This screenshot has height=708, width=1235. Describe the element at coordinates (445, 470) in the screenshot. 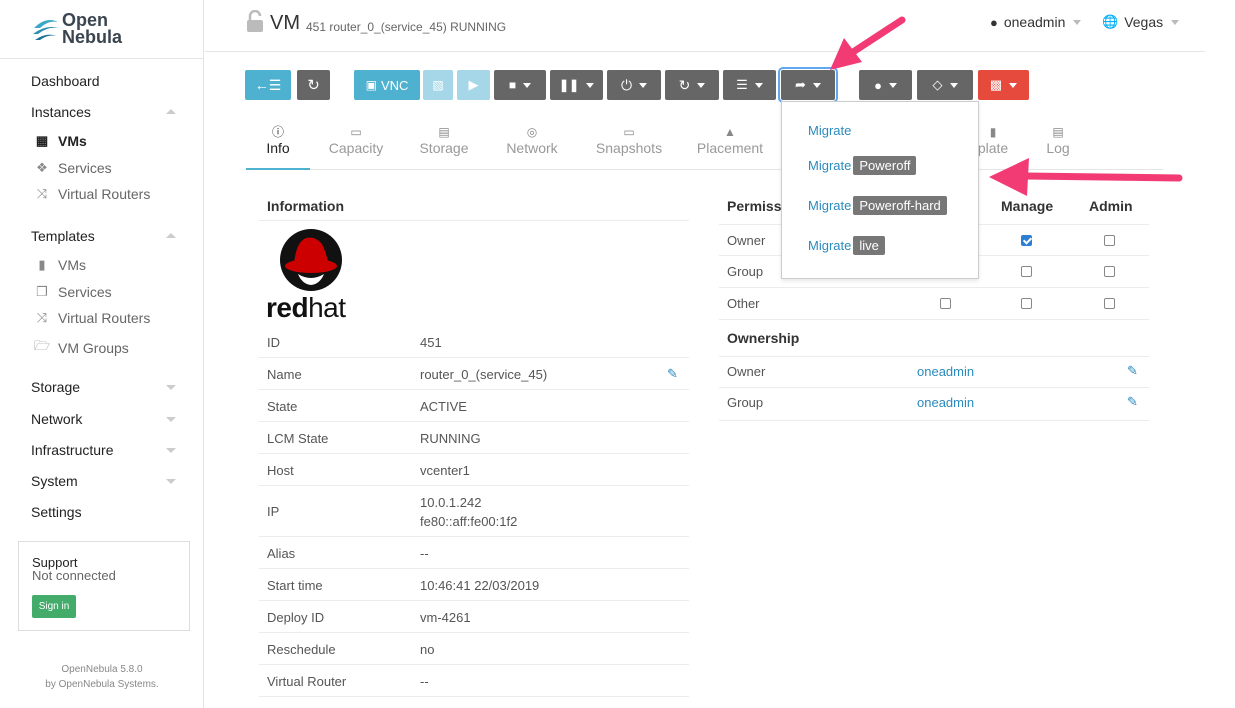

I see `host-link: vcenter1` at that location.